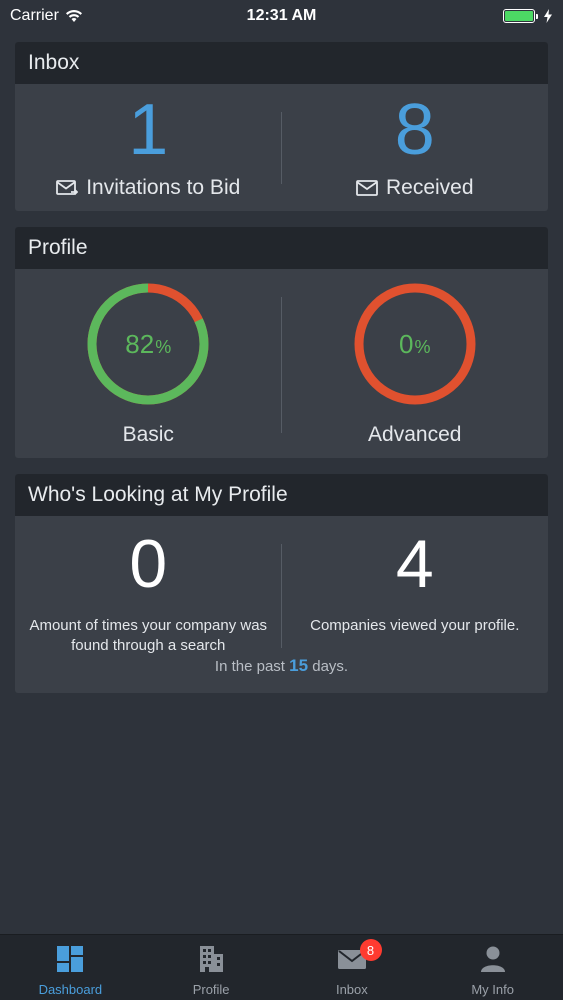  Describe the element at coordinates (429, 187) in the screenshot. I see `received-label: Received` at that location.